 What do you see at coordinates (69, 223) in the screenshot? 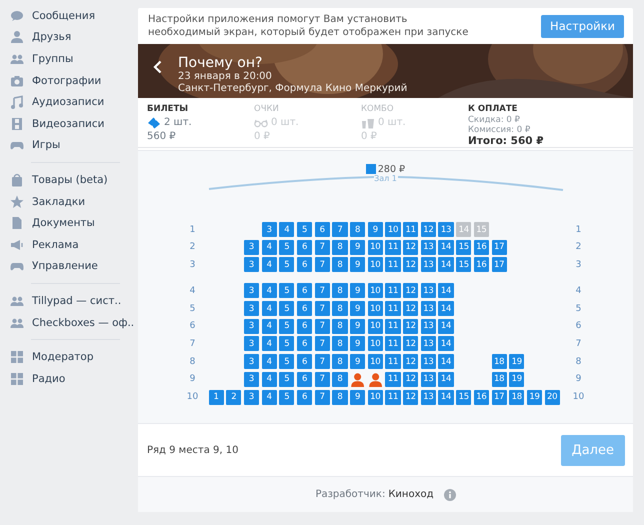
I see `sidebar-item: Документы` at bounding box center [69, 223].